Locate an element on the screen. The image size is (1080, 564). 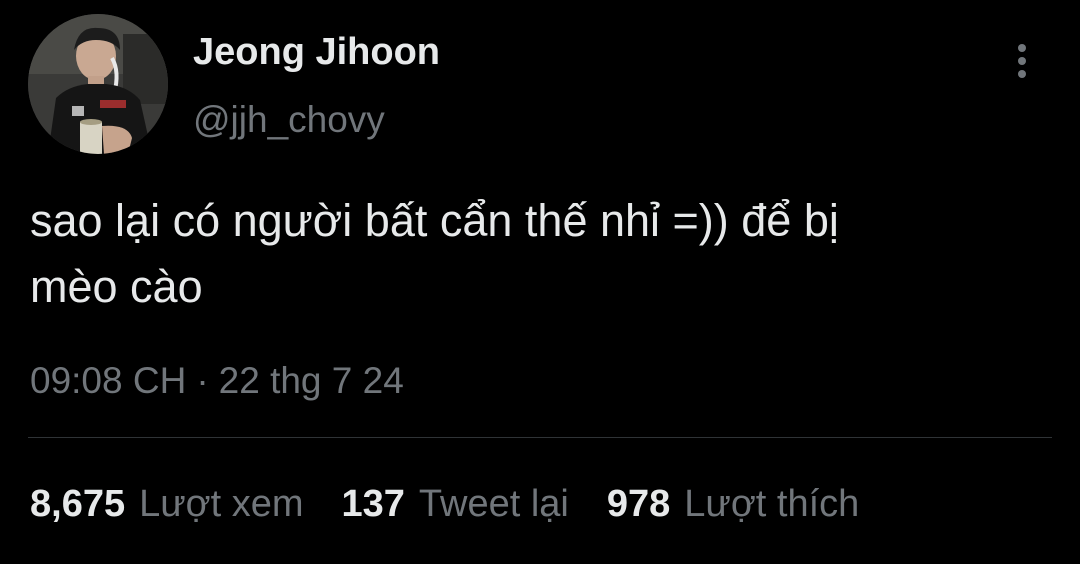
tweet-text-line: mèo cào is located at coordinates (116, 286).